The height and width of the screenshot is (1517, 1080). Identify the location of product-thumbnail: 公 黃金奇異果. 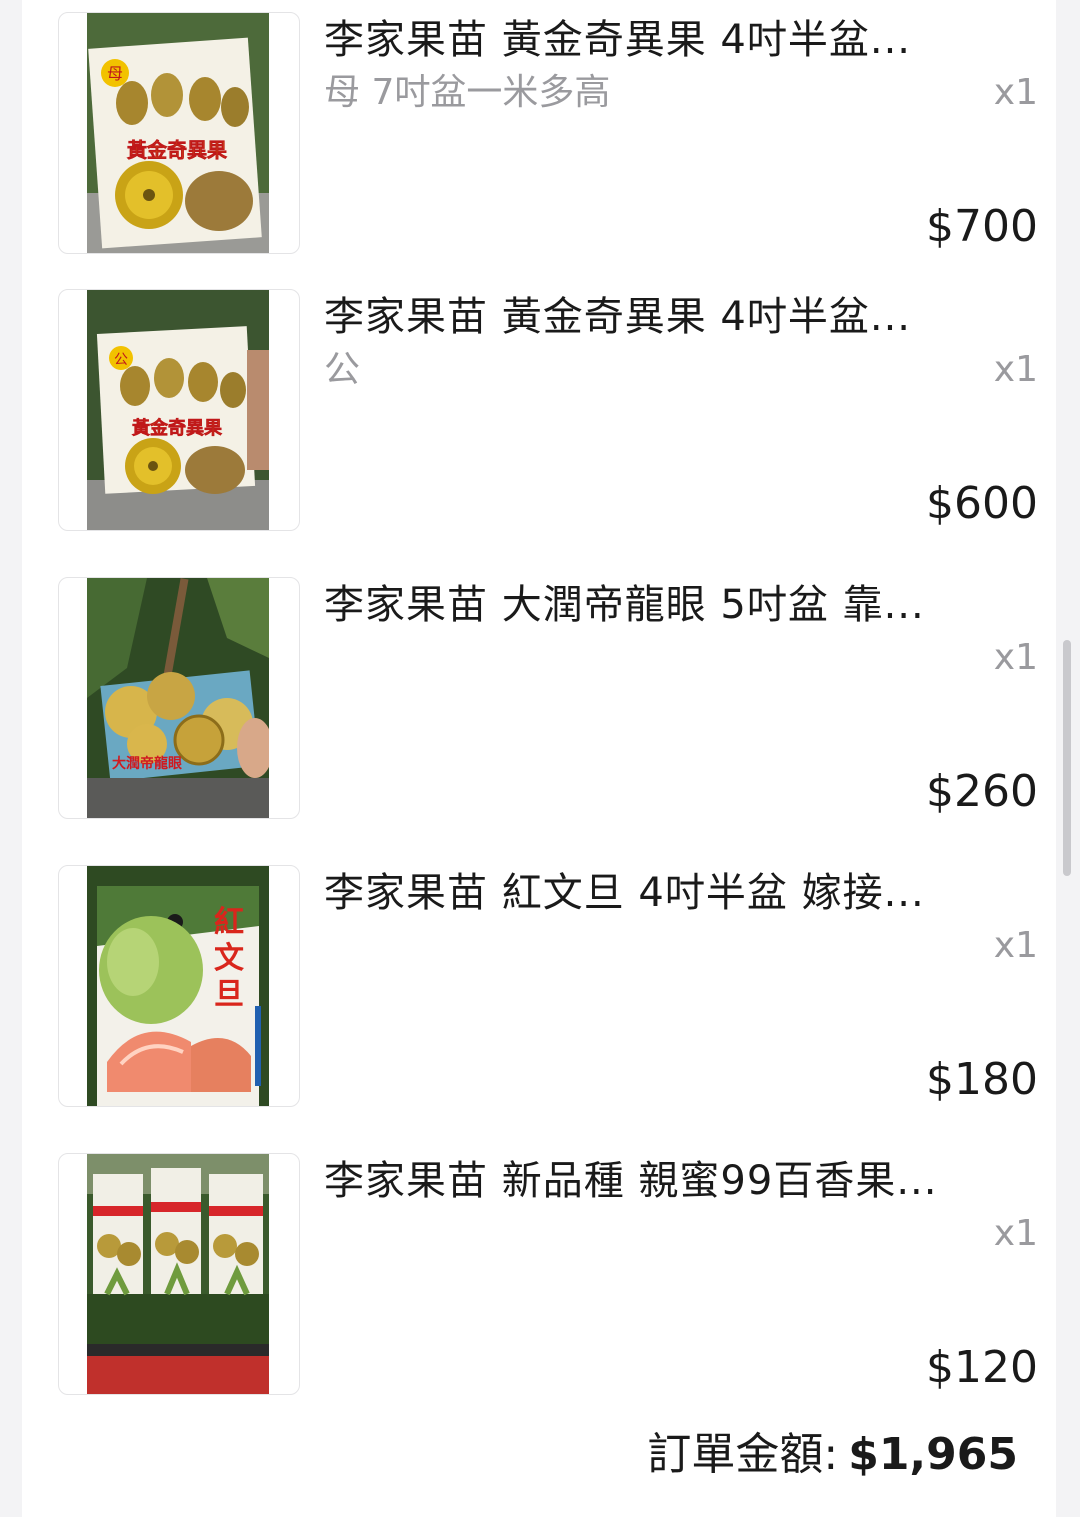
(179, 410).